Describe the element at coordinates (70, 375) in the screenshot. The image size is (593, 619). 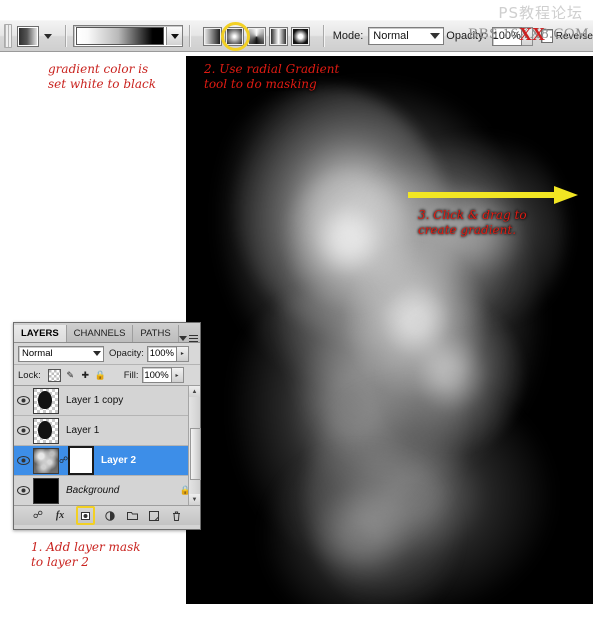
I see `lock-image-pixels-icon: ✎` at that location.